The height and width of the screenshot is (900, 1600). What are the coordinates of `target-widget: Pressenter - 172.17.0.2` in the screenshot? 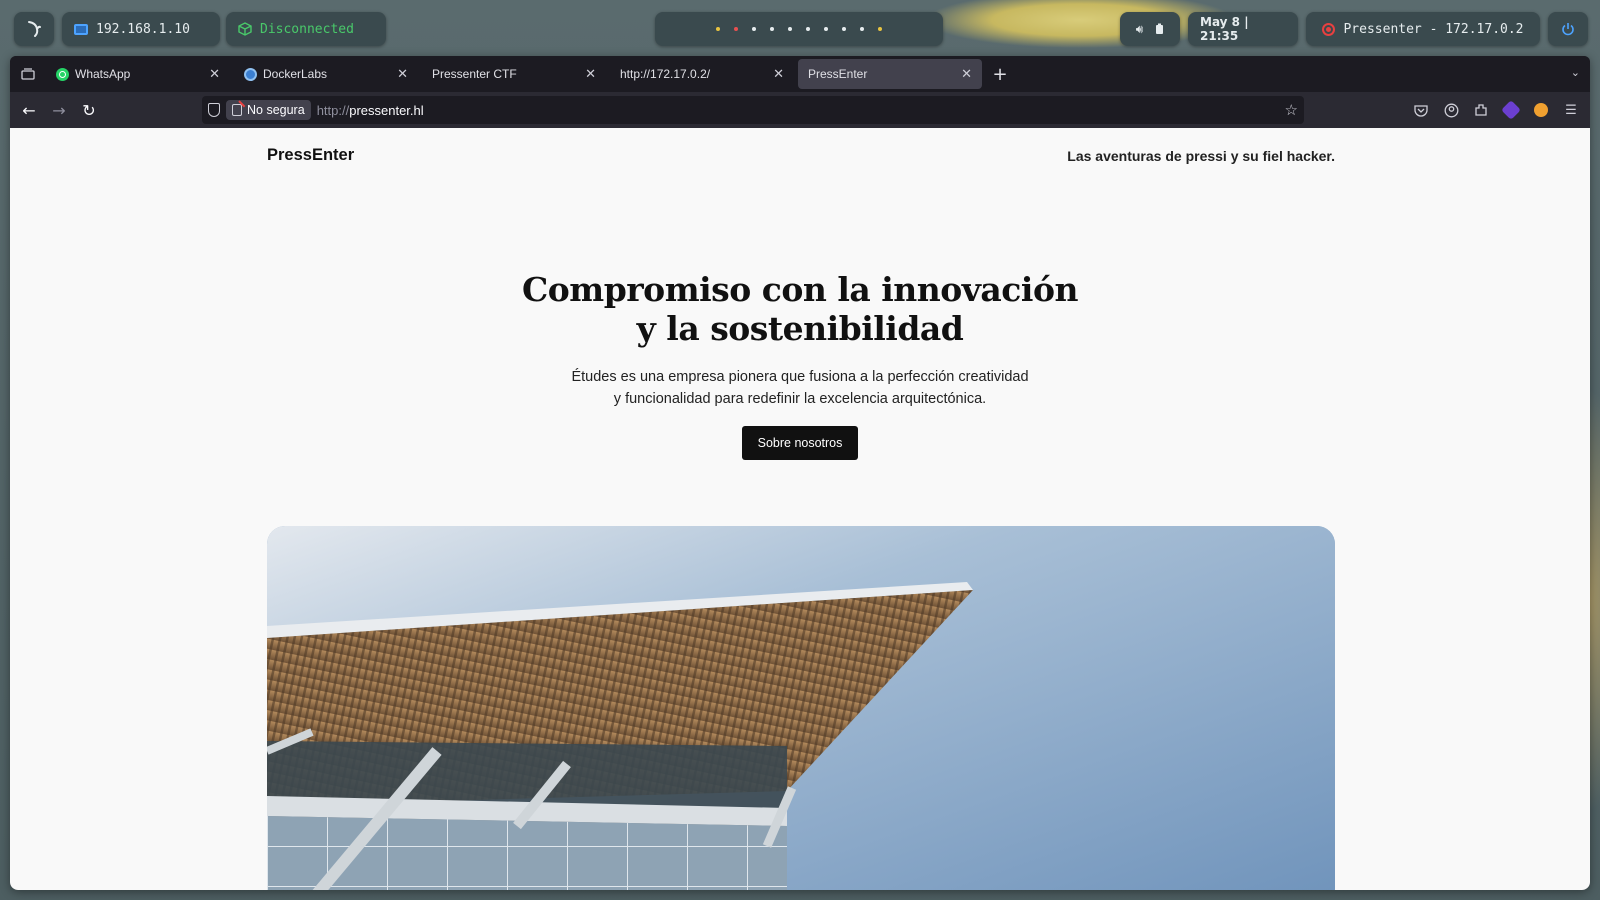 It's located at (1423, 29).